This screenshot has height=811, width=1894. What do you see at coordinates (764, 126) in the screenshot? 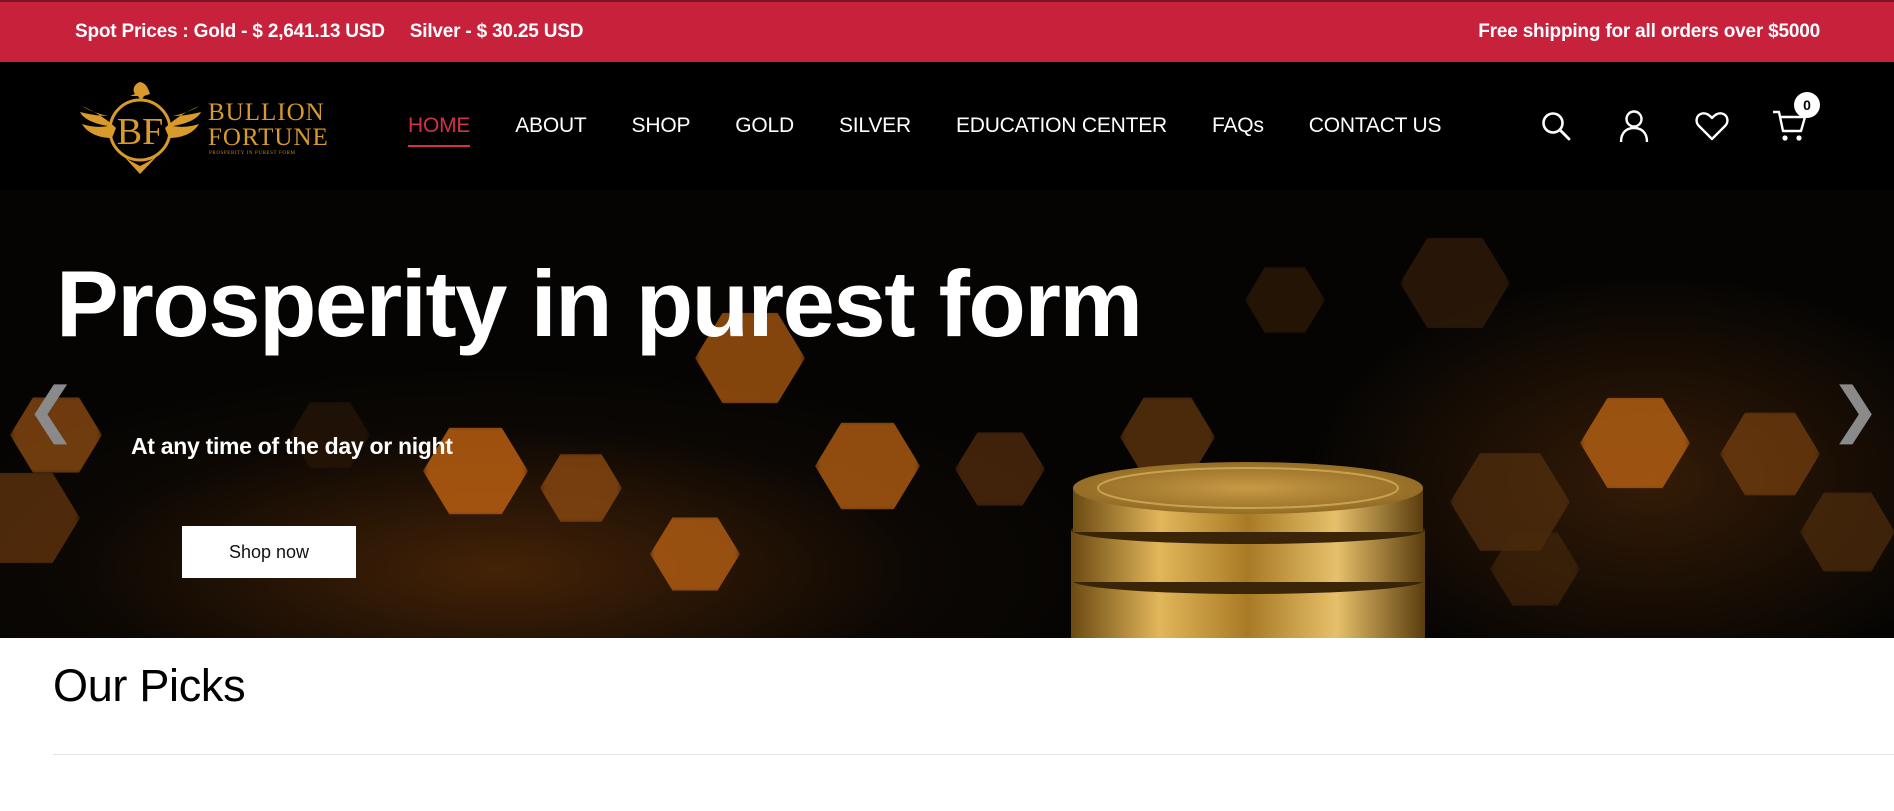
I see `nav-item-gold: GOLD` at bounding box center [764, 126].